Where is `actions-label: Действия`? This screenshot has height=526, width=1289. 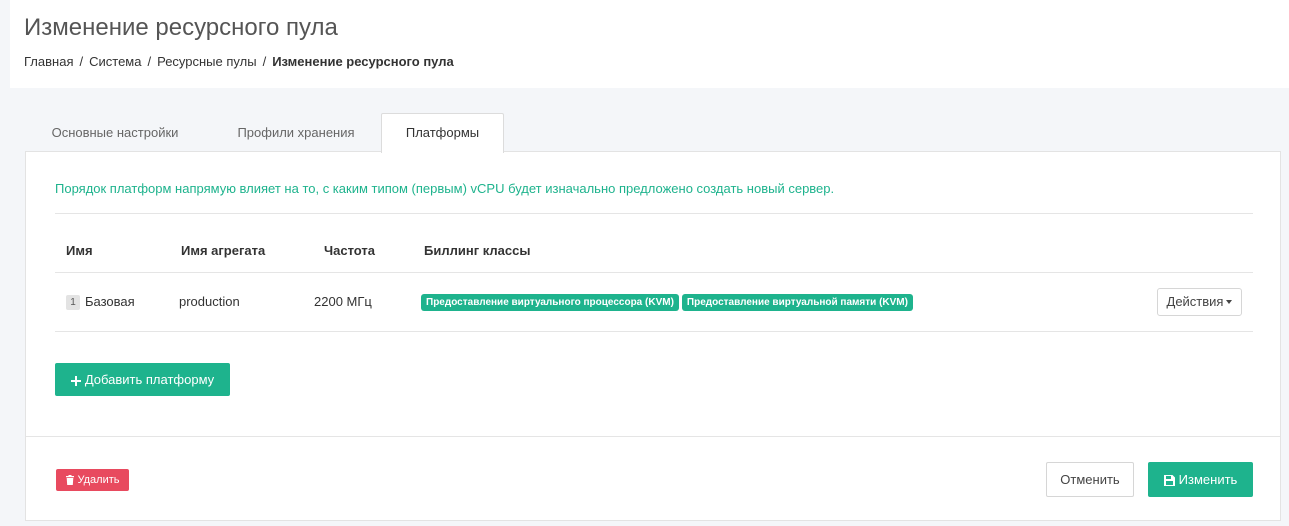 actions-label: Действия is located at coordinates (1195, 301).